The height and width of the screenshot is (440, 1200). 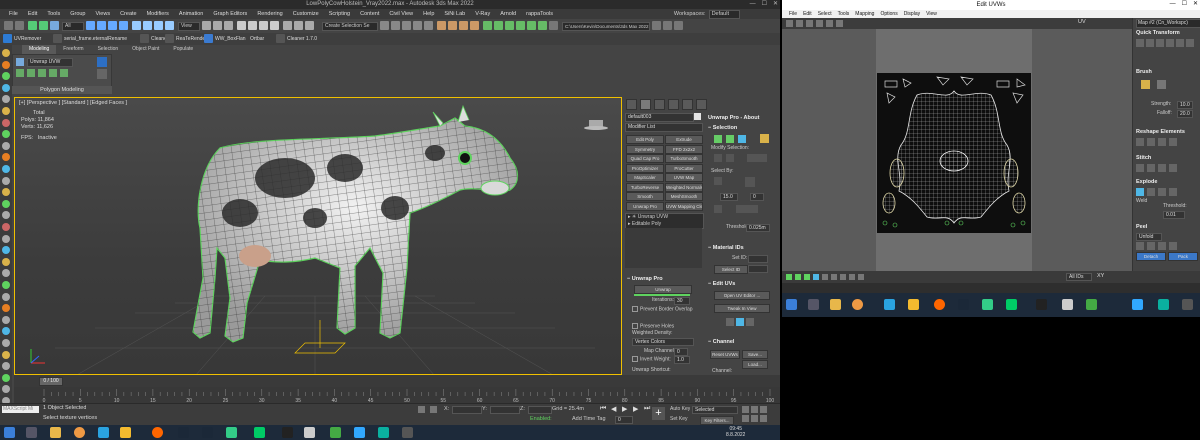 I want to click on unwrap-pro-rollout-title: − Unwrap Pro, so click(x=645, y=279).